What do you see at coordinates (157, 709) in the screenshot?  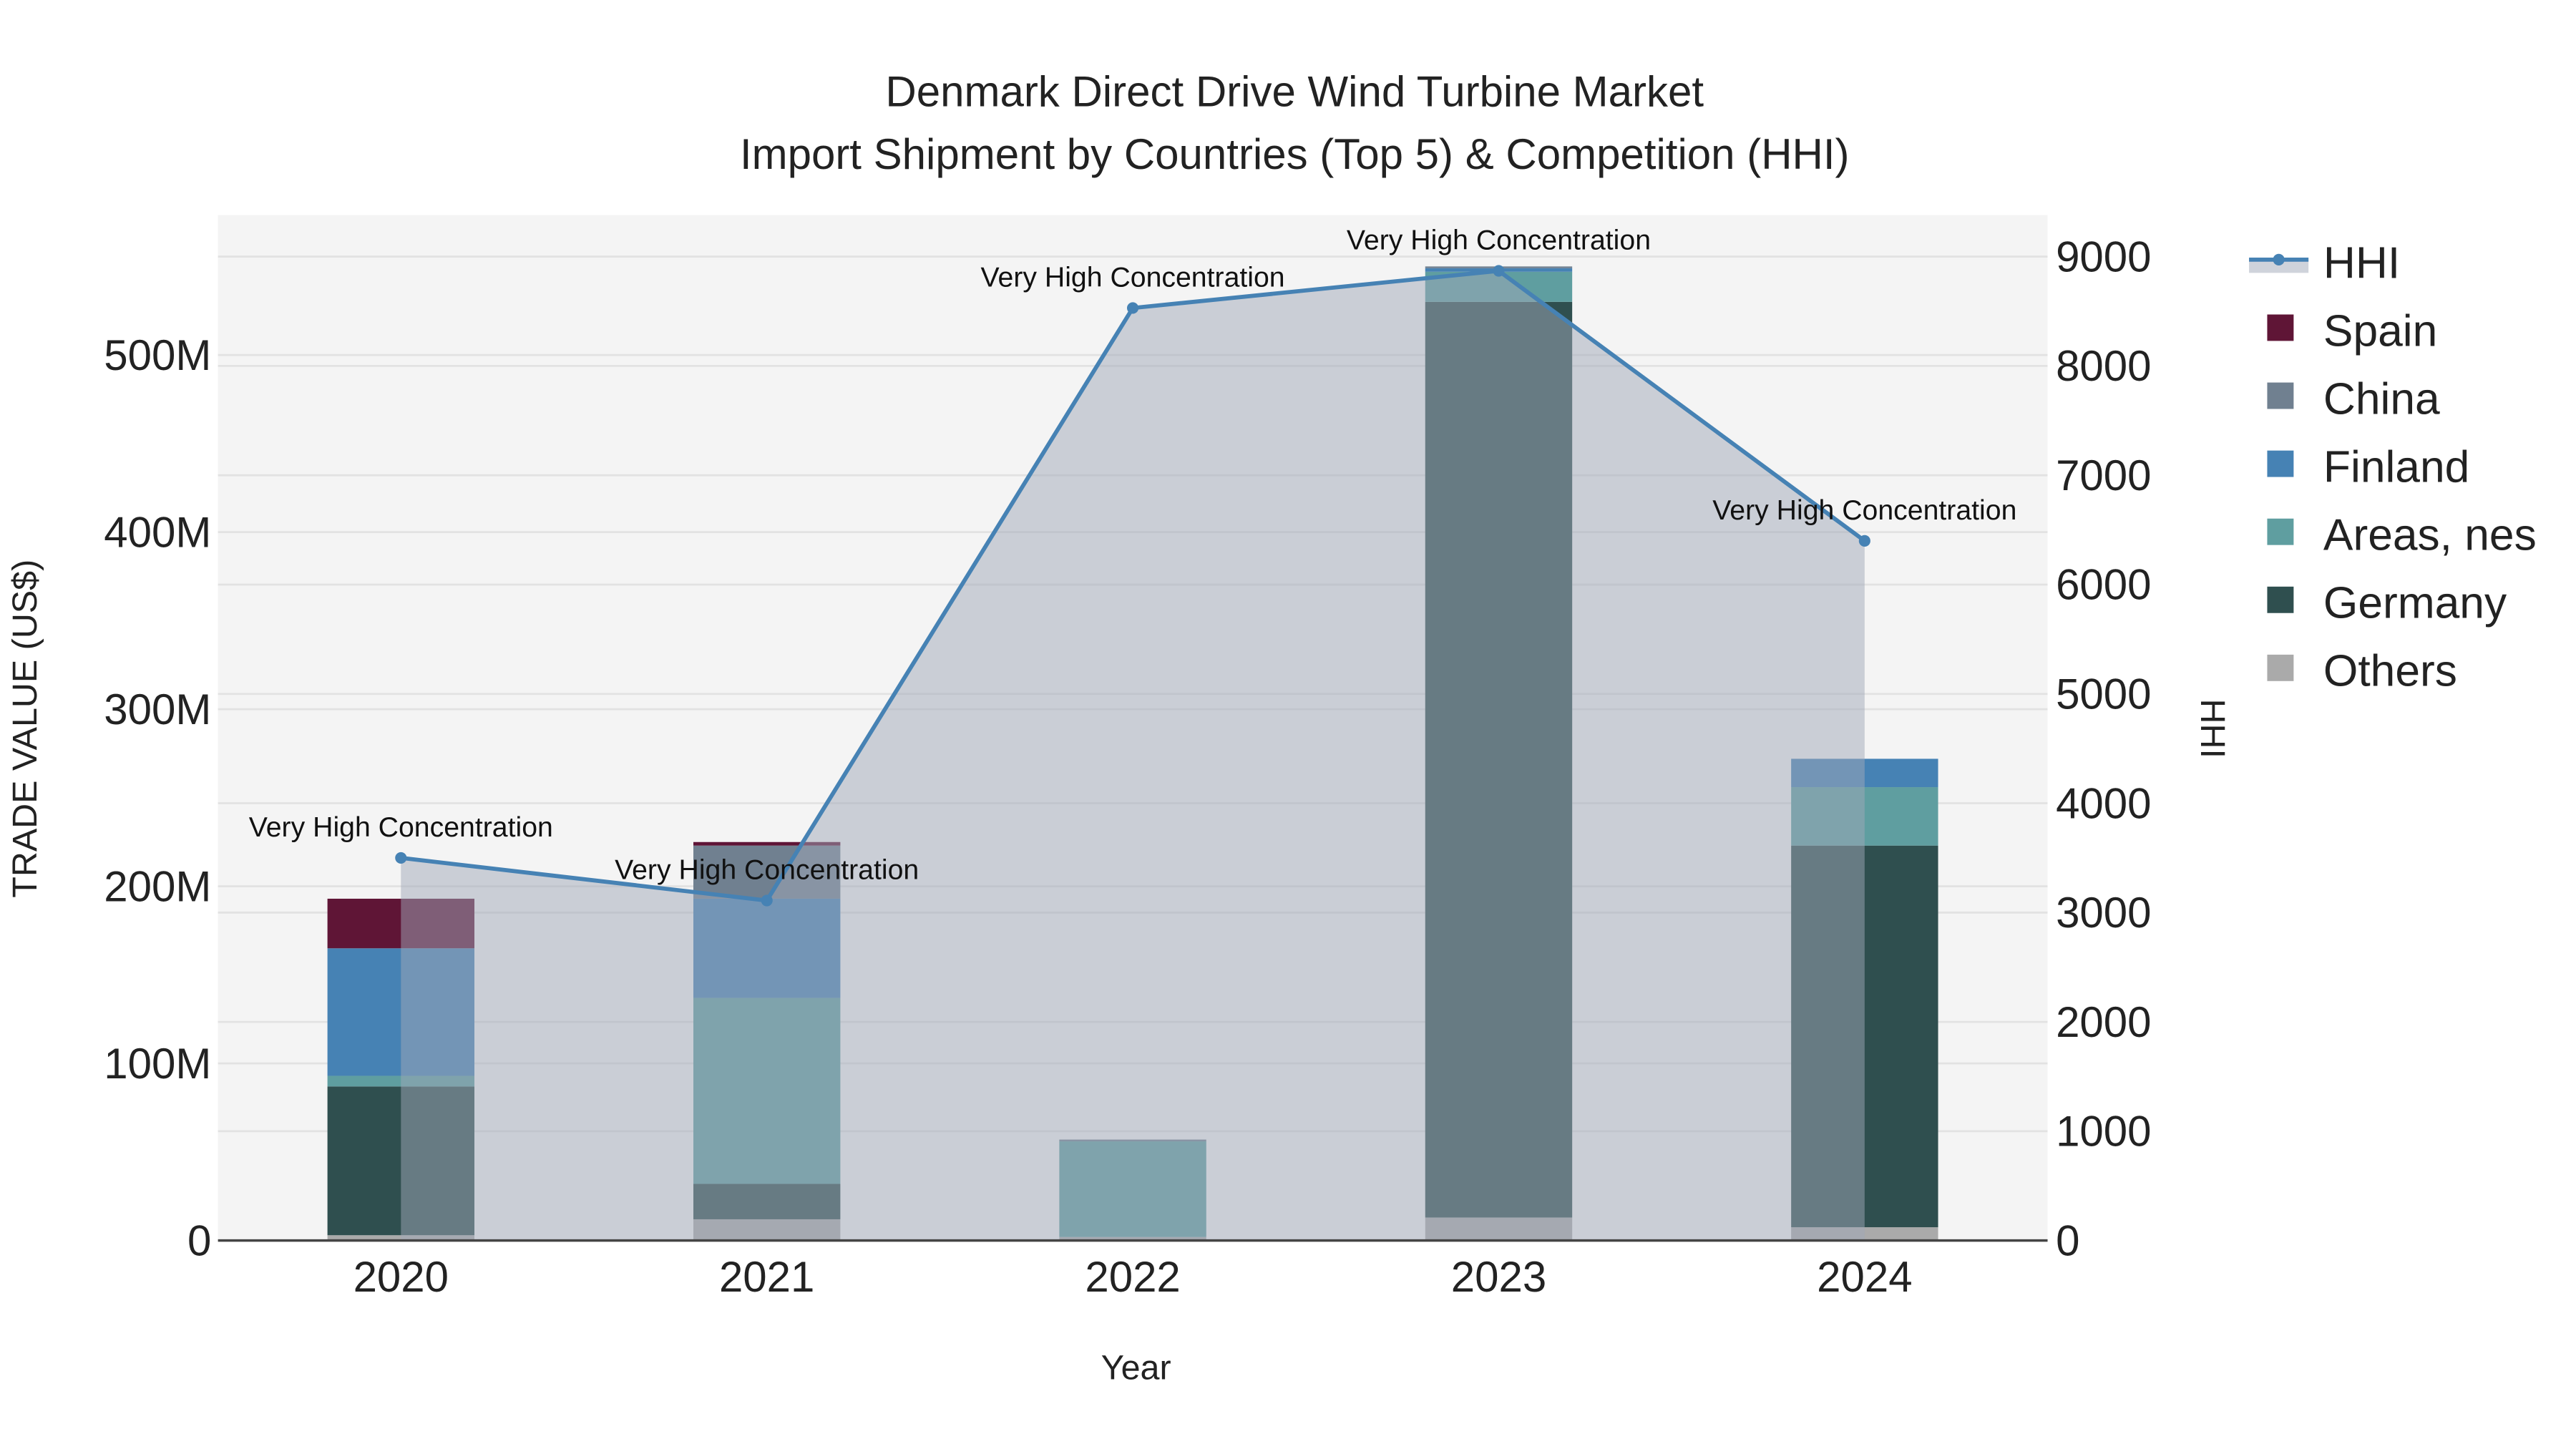 I see `y-tick-label: 300M` at bounding box center [157, 709].